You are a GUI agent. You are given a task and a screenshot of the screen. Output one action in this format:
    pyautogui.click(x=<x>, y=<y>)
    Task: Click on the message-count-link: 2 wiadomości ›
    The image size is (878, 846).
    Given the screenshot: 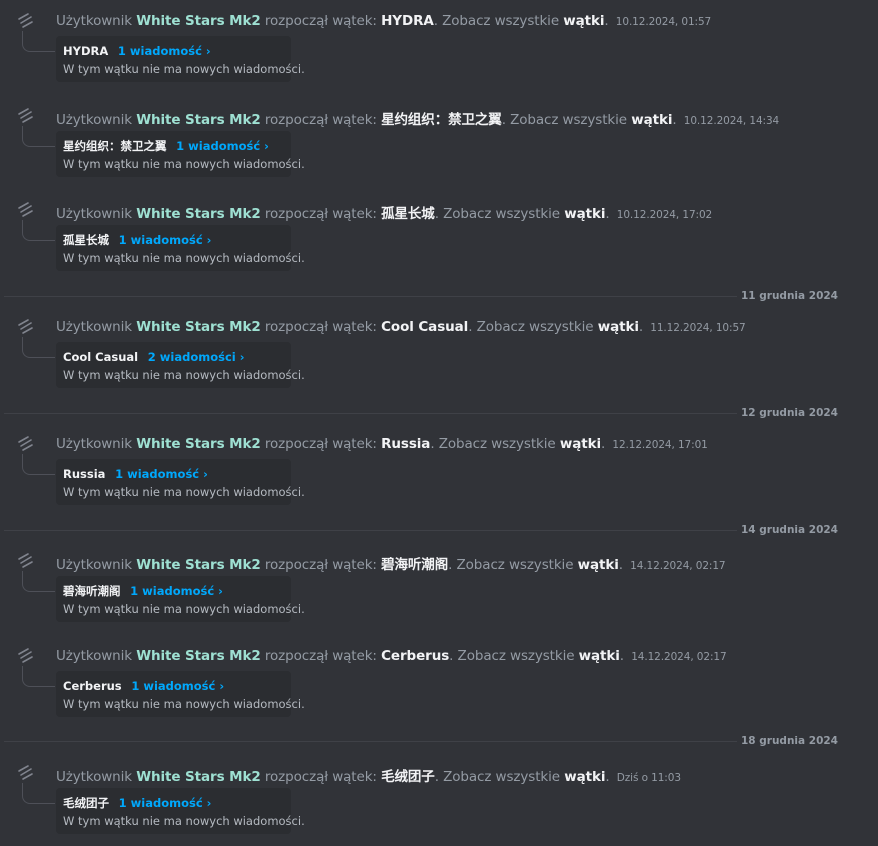 What is the action you would take?
    pyautogui.click(x=196, y=357)
    